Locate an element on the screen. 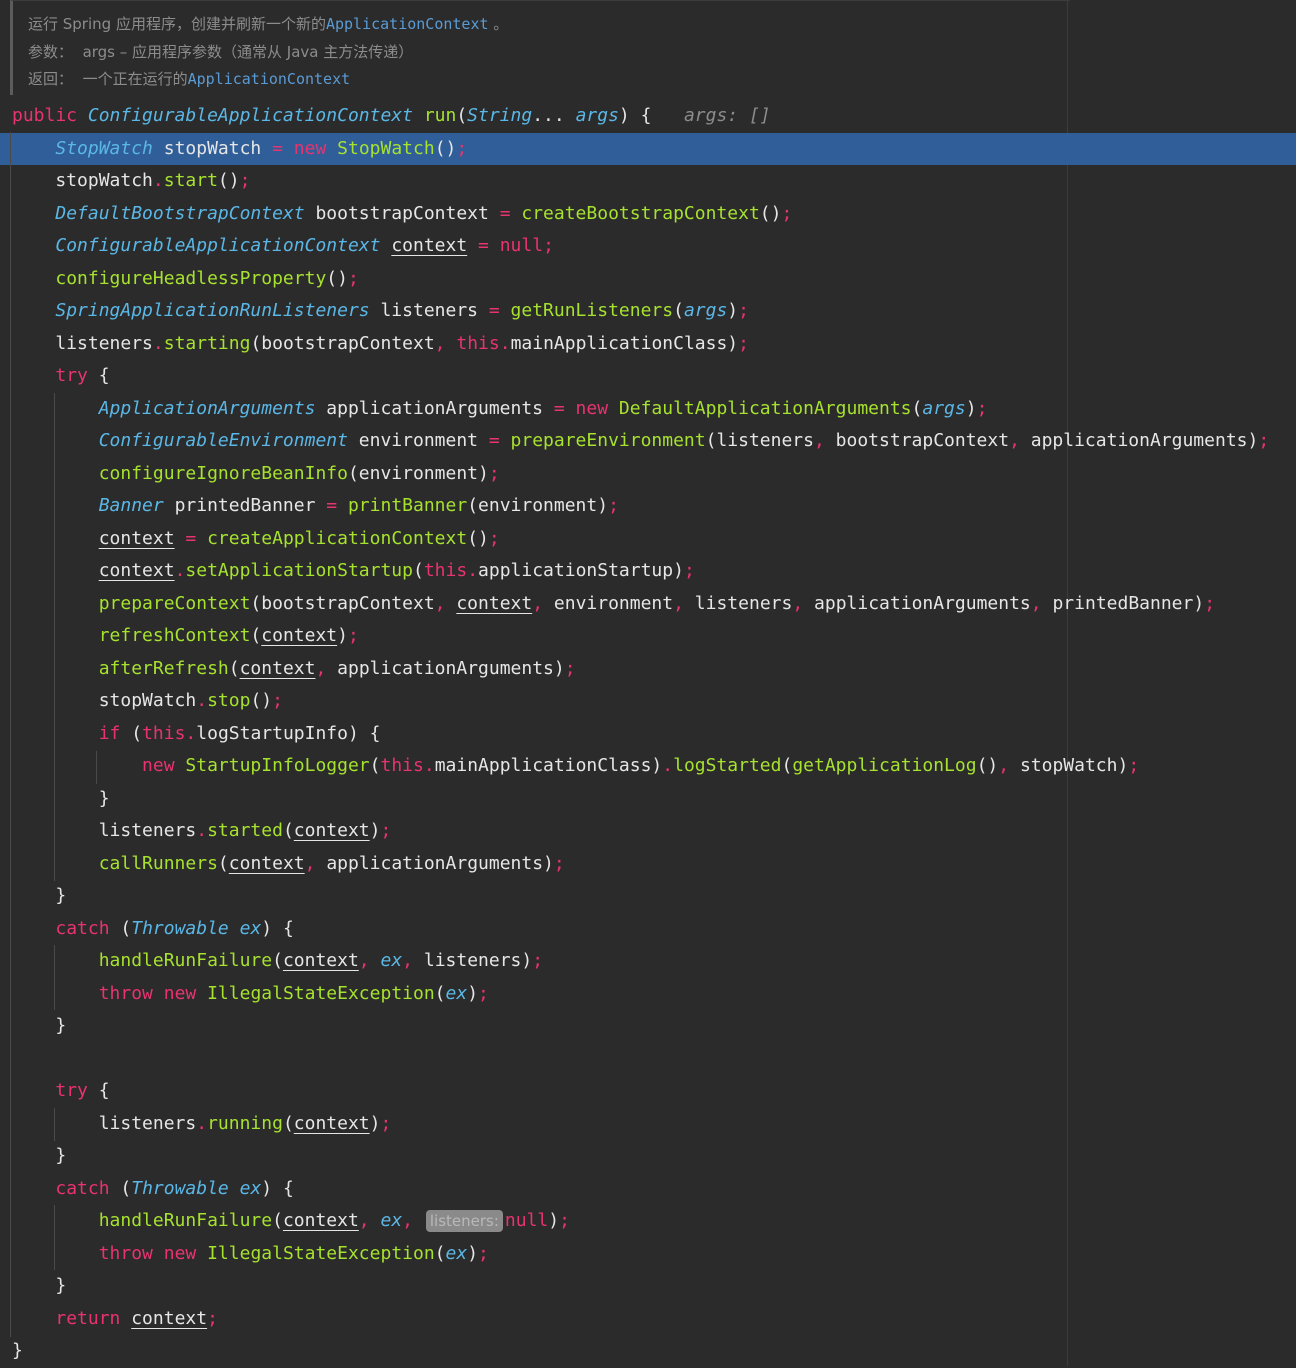 The image size is (1296, 1368). code-line-text: catch (Throwable ex) { is located at coordinates (152, 1189).